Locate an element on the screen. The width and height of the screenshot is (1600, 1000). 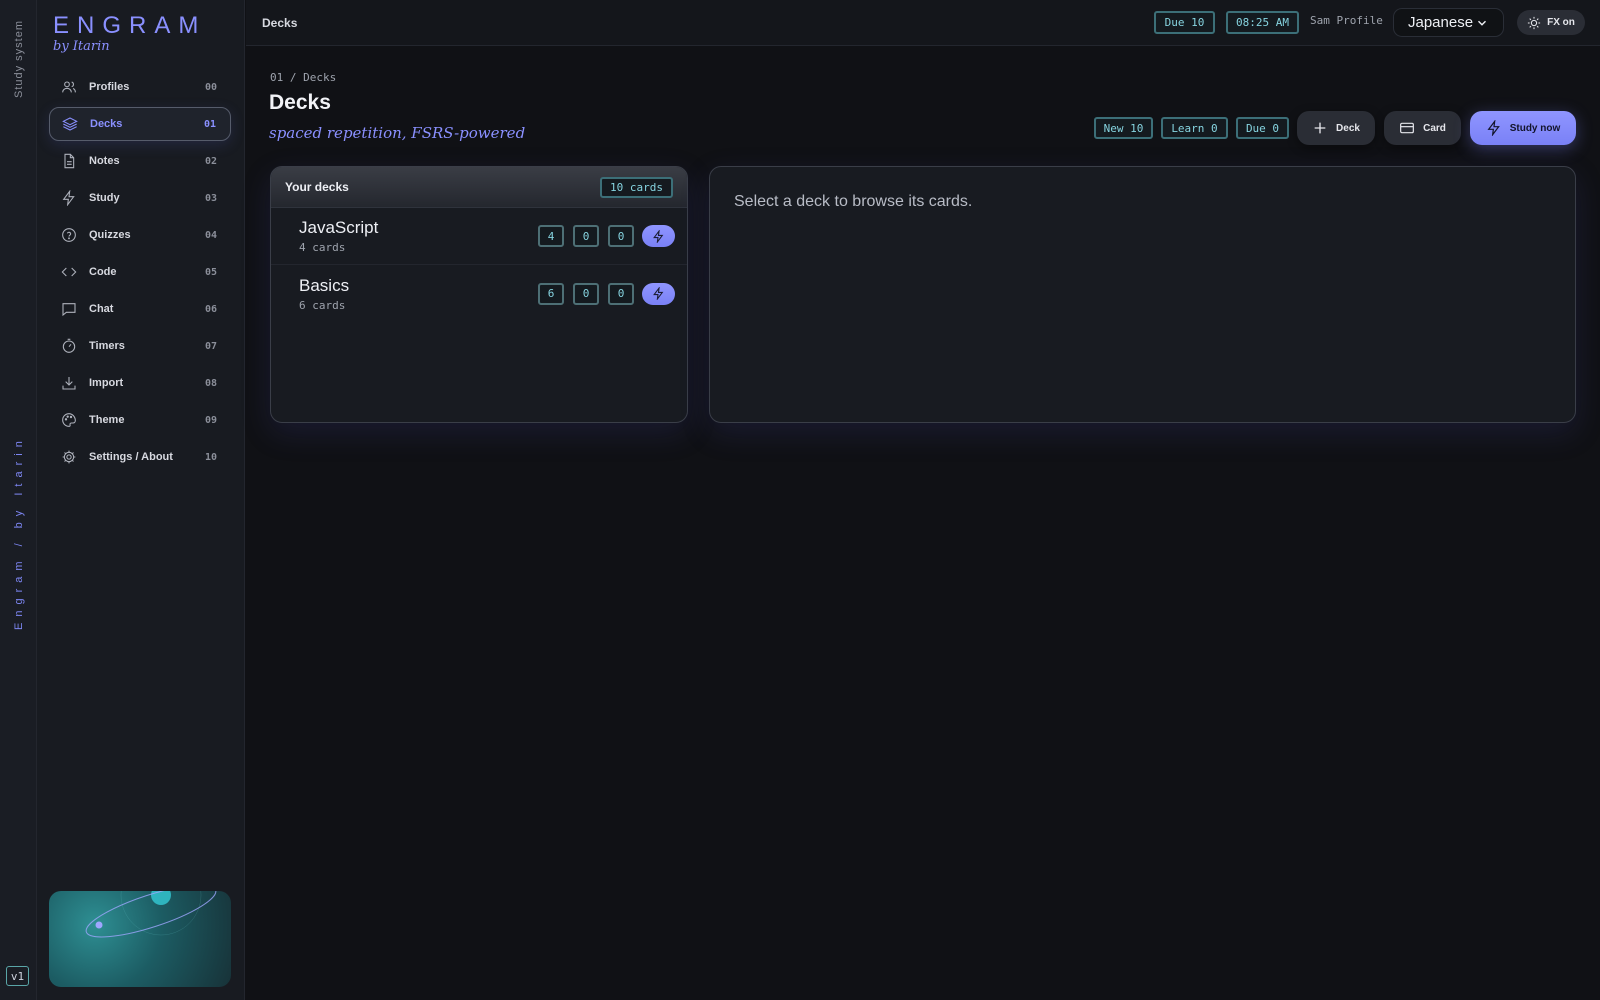
card-icon is located at coordinates (1407, 128).